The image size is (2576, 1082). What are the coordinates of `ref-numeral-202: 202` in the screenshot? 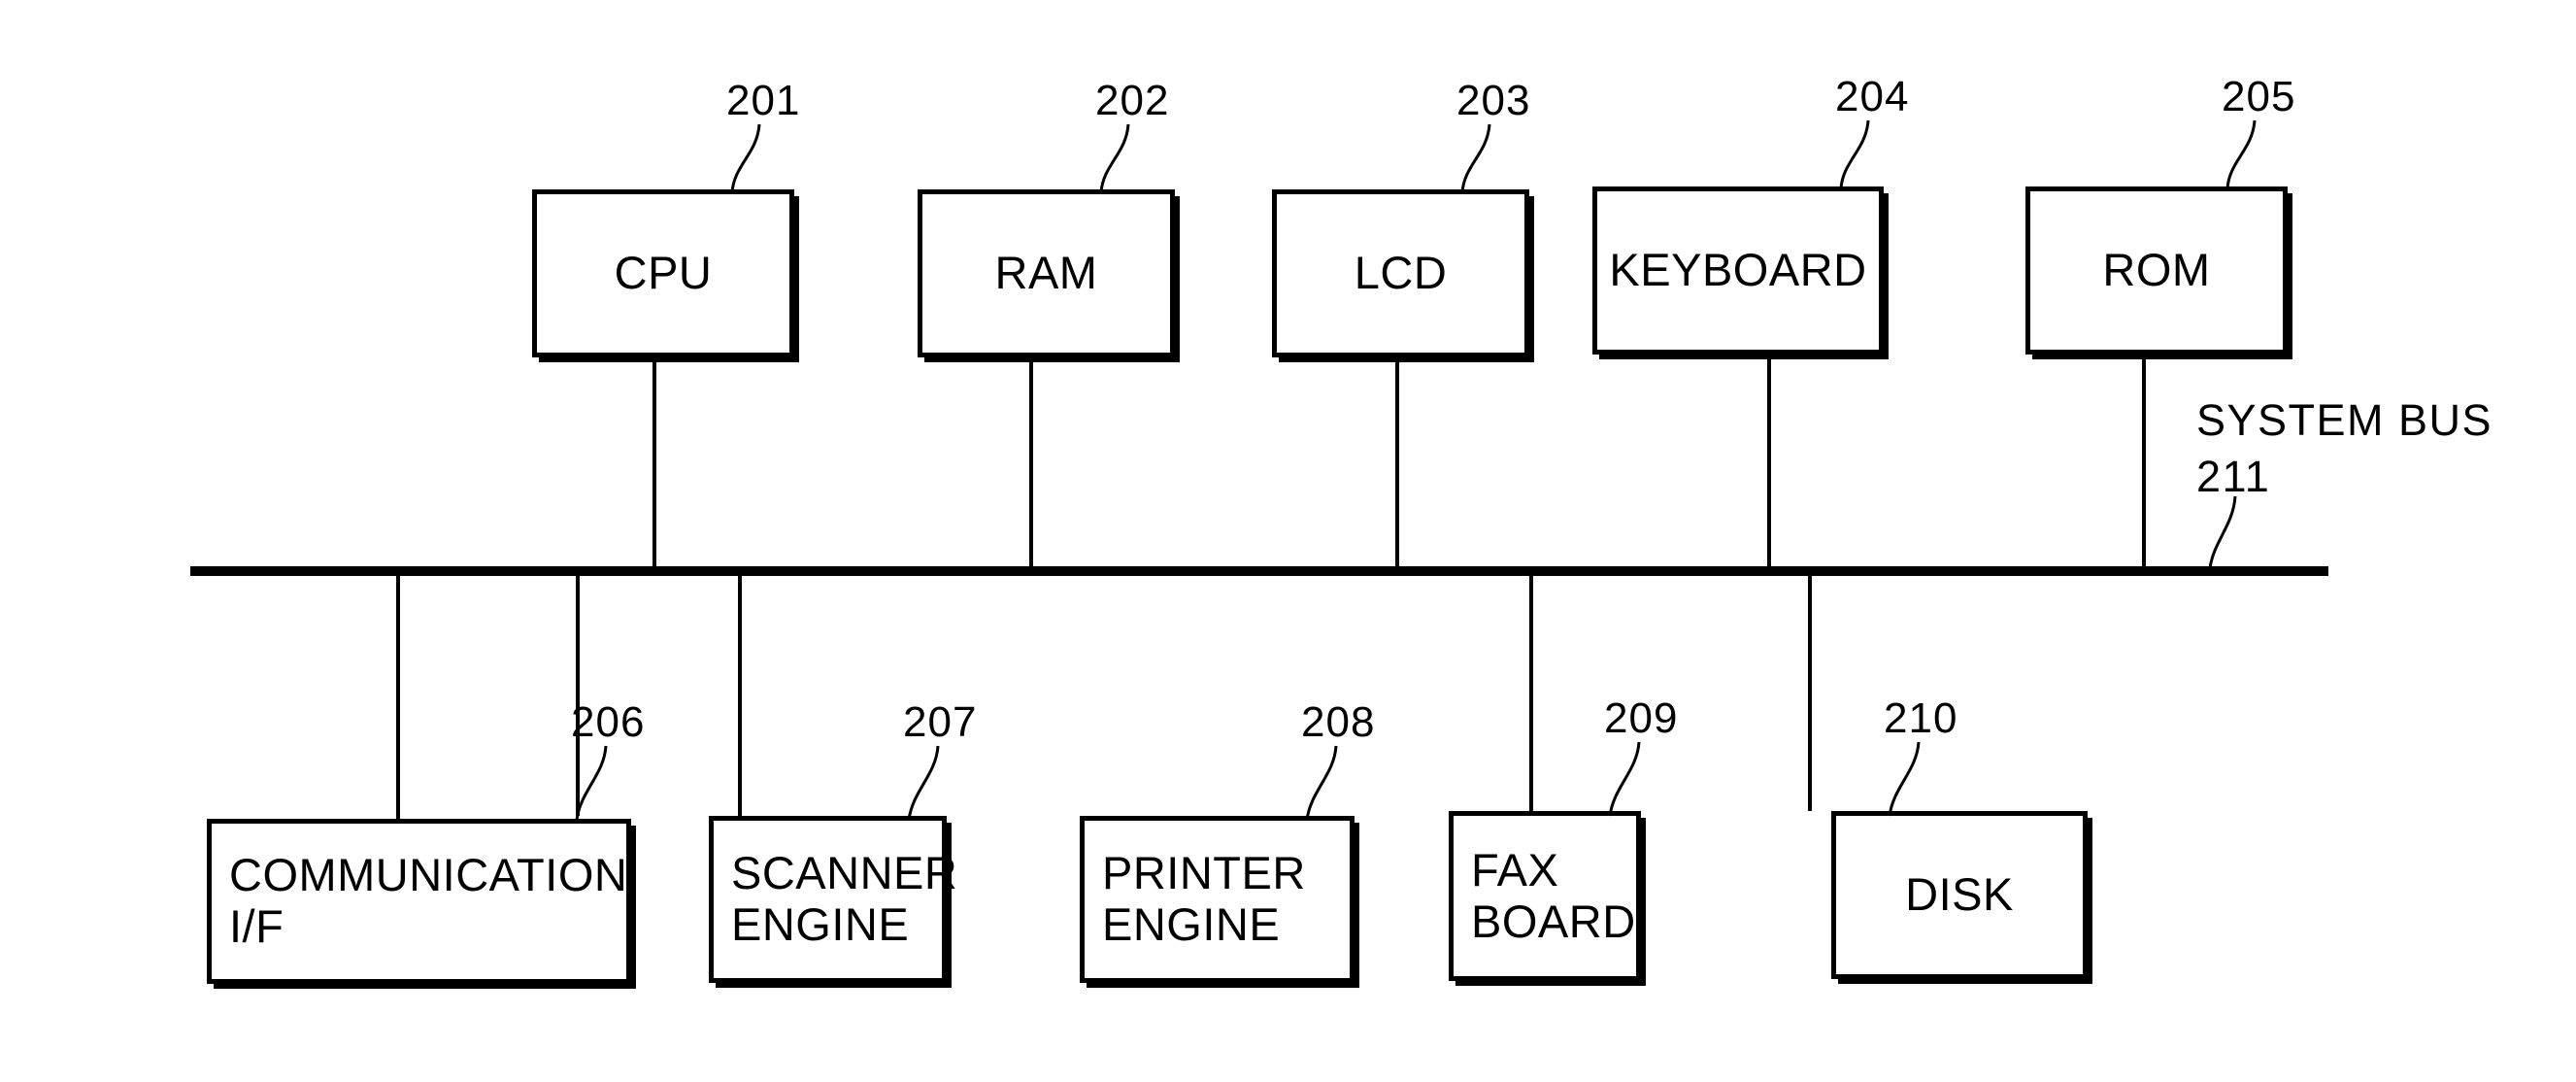 It's located at (1133, 100).